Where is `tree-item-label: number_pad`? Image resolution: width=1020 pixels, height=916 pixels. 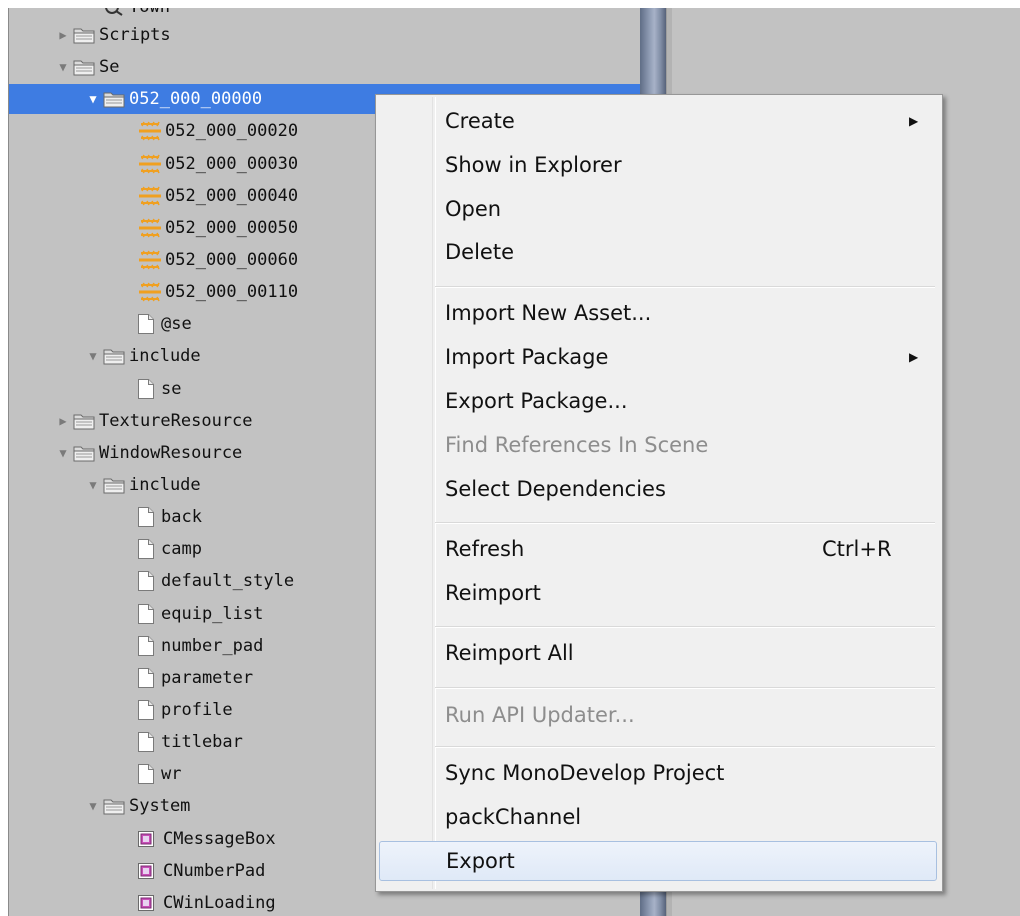
tree-item-label: number_pad is located at coordinates (212, 645).